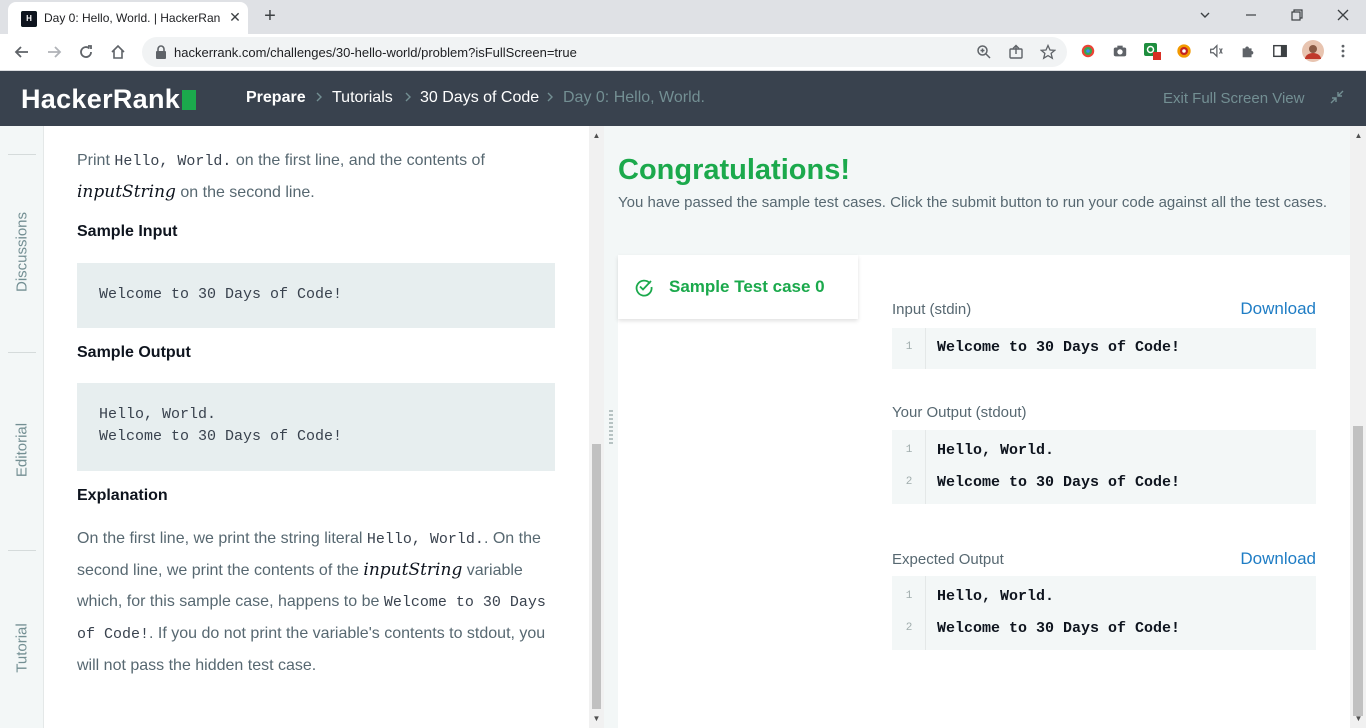 The image size is (1366, 728). I want to click on explanation-heading: Explanation, so click(122, 495).